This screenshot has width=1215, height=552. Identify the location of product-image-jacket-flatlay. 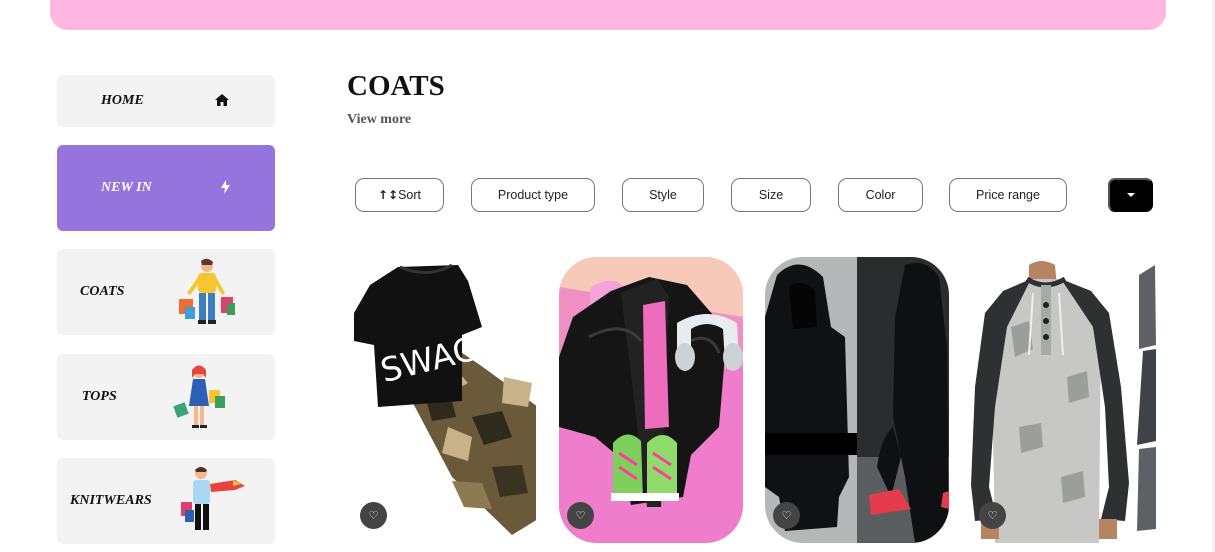
(651, 400).